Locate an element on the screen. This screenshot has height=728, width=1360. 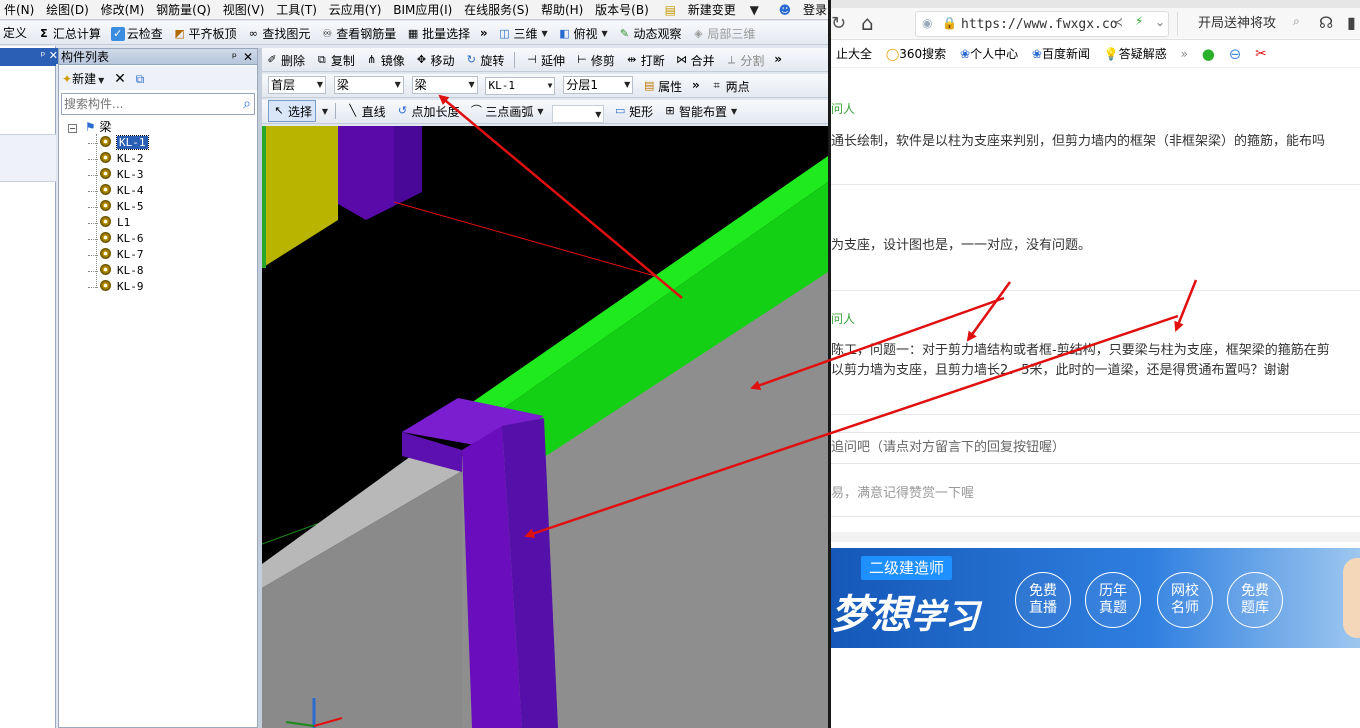
blue-app-icon: ⊖ is located at coordinates (1235, 54).